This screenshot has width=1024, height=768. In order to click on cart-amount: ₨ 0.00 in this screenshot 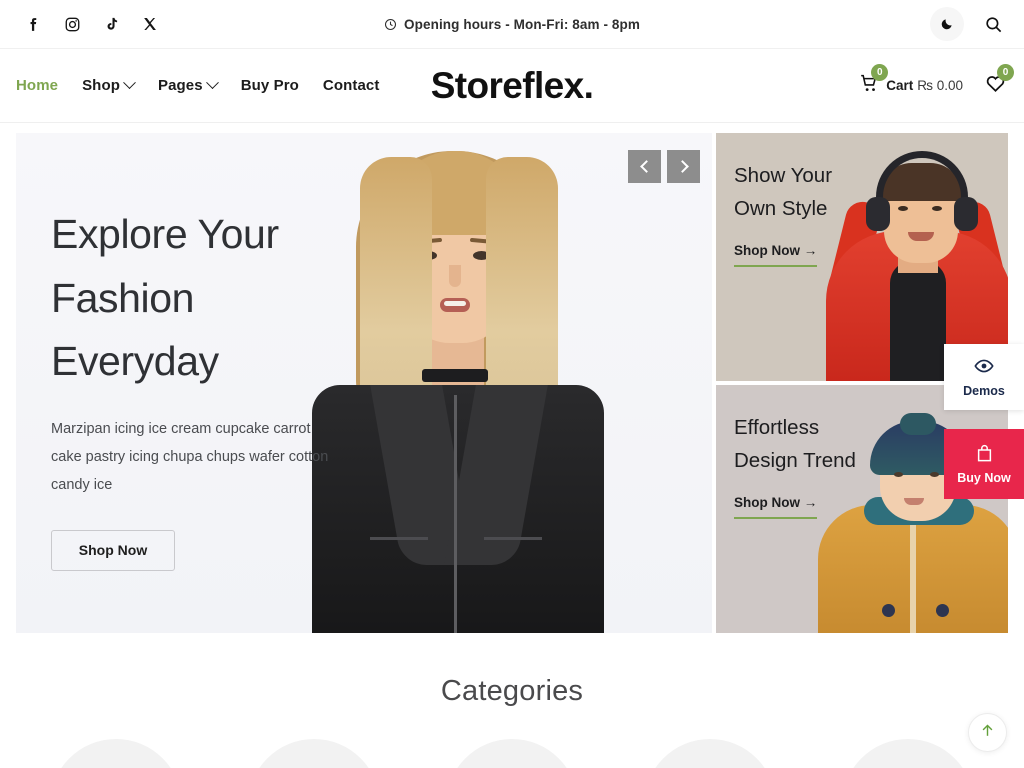, I will do `click(940, 85)`.